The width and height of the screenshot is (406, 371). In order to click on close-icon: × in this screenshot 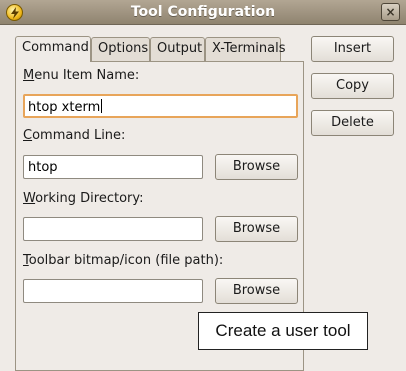, I will do `click(390, 12)`.